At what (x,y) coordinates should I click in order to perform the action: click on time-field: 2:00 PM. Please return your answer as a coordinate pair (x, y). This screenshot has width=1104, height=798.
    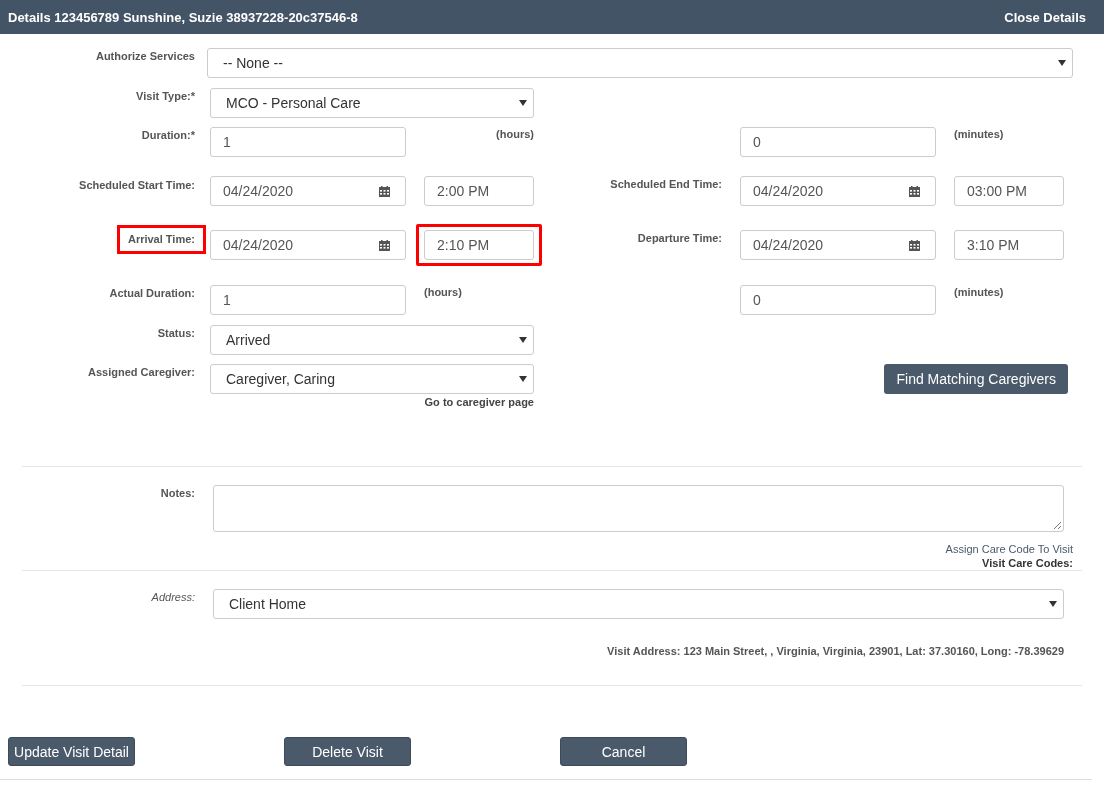
    Looking at the image, I should click on (479, 191).